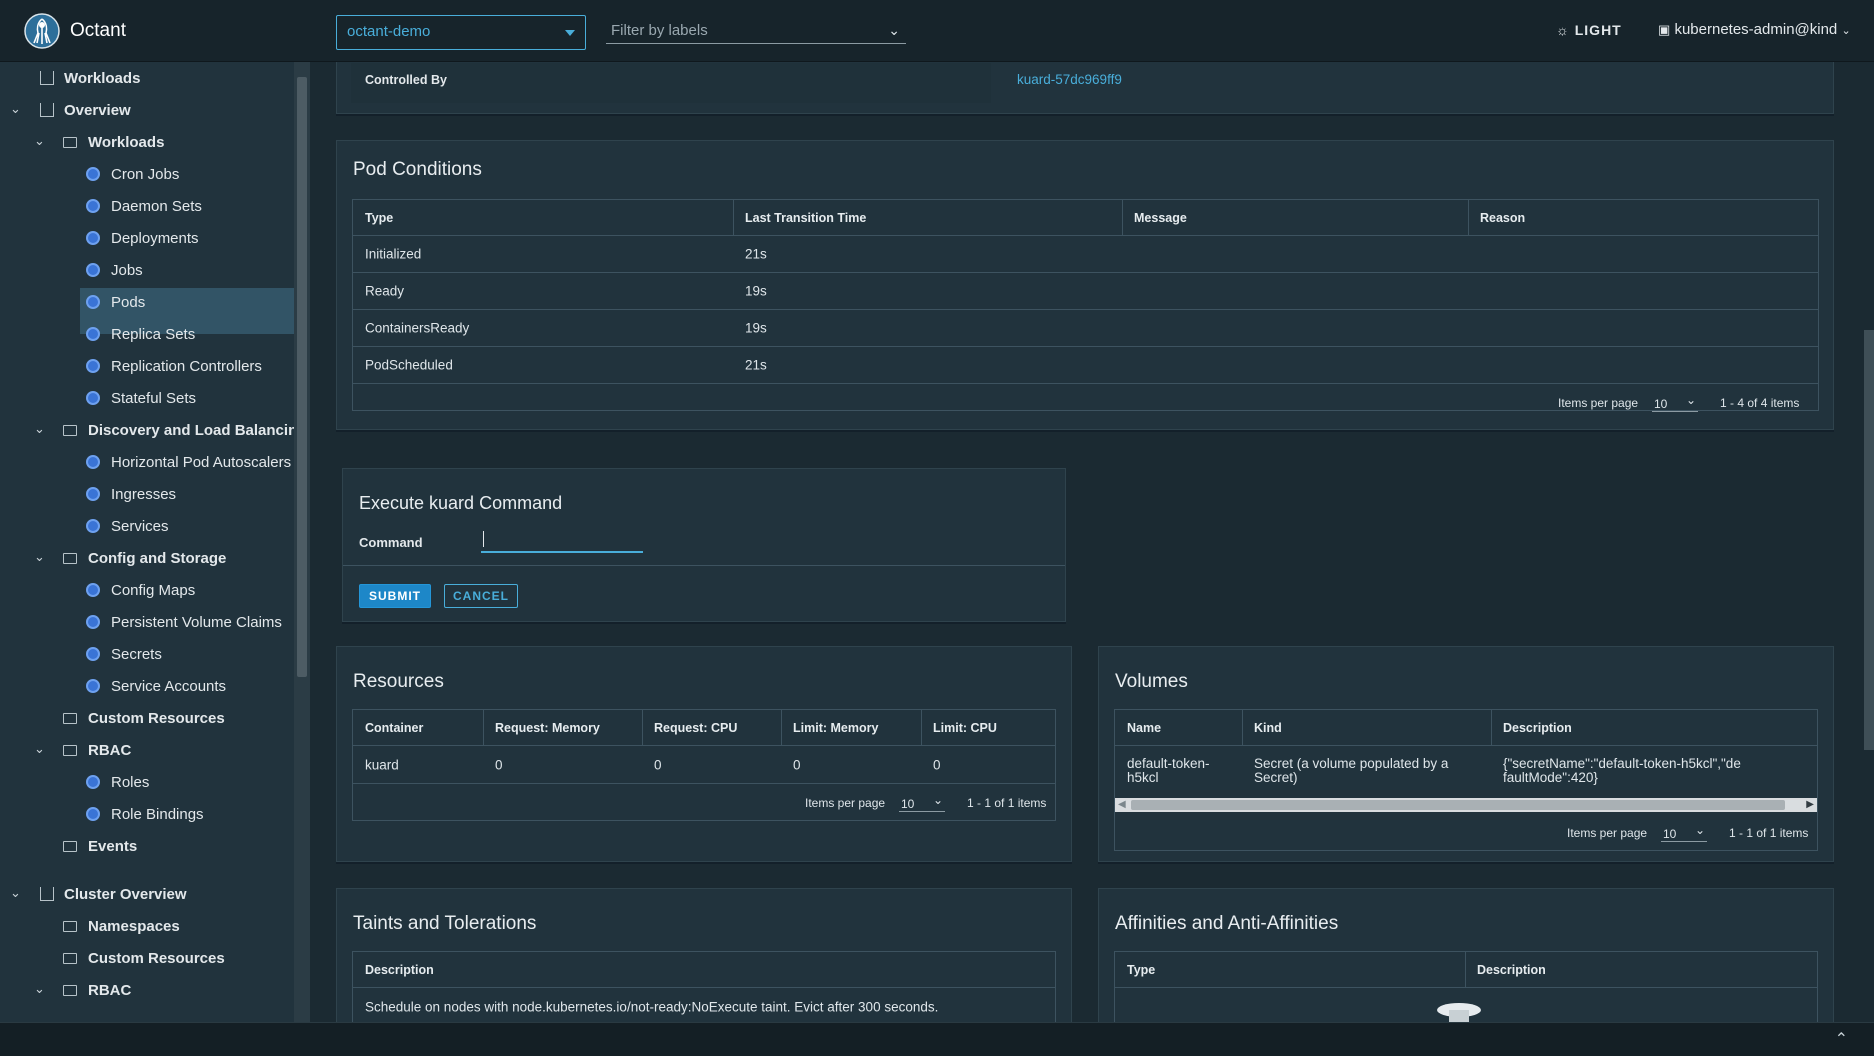  Describe the element at coordinates (93, 270) in the screenshot. I see `job-icon` at that location.